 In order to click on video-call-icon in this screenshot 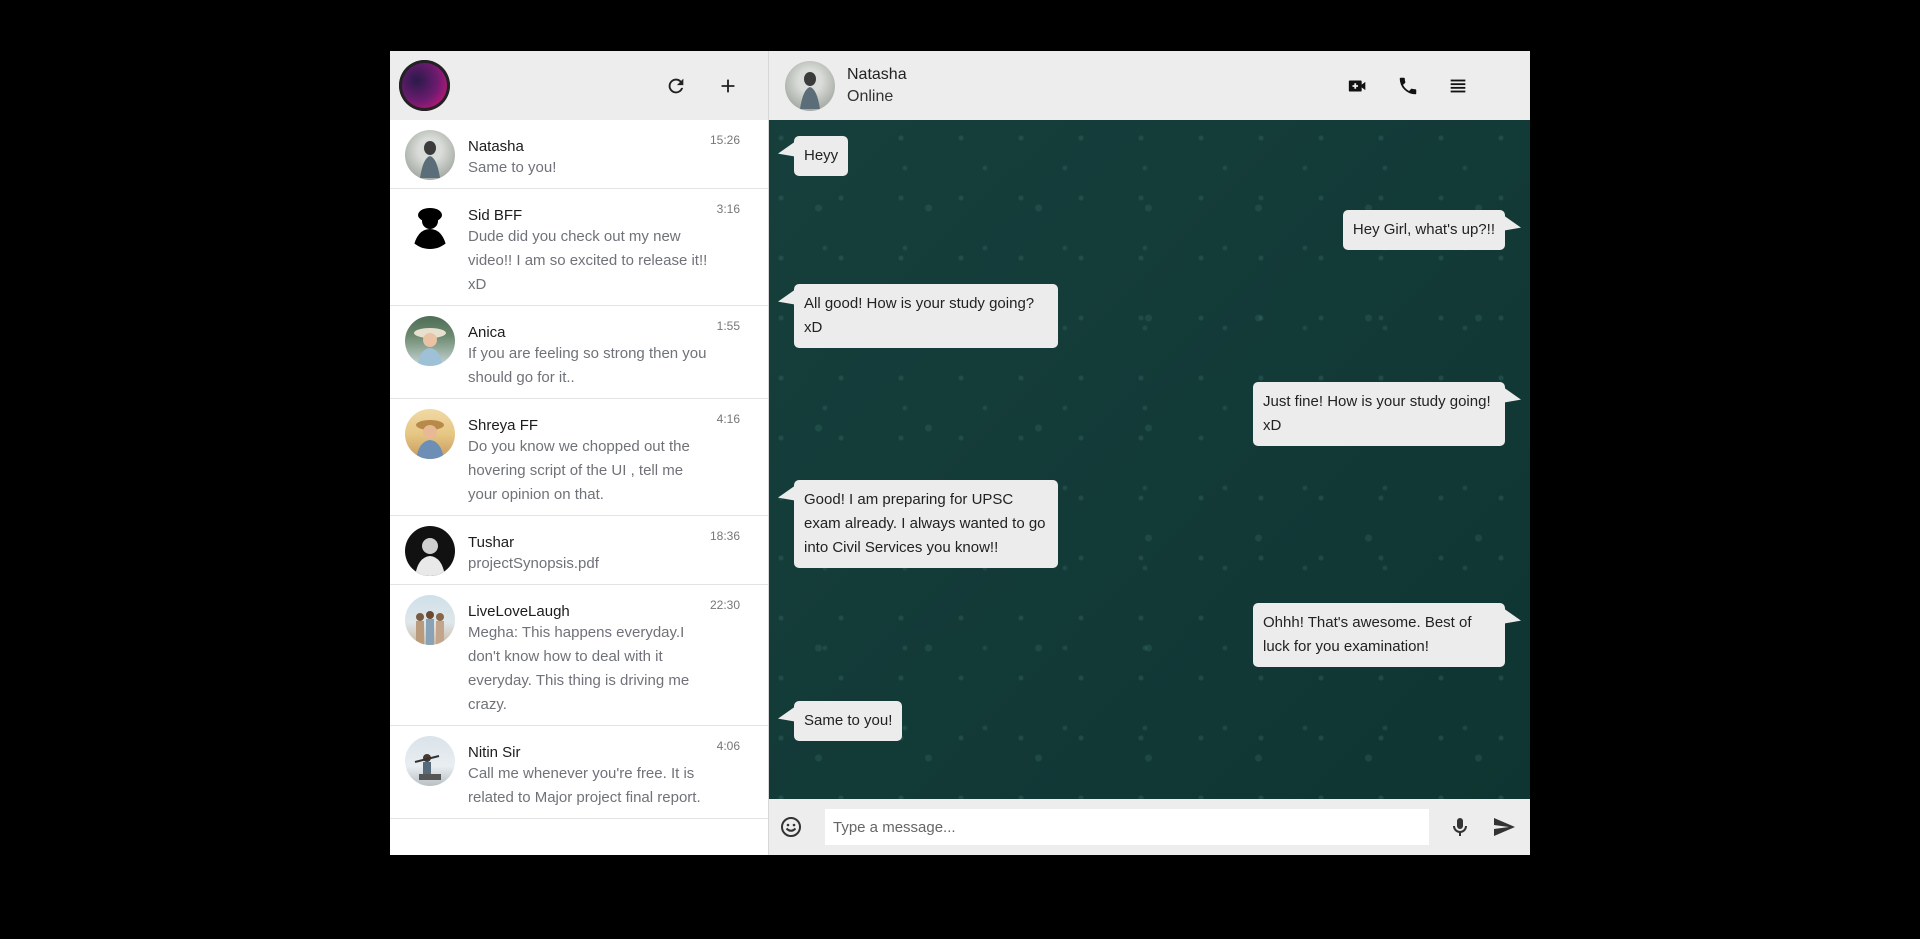, I will do `click(1358, 86)`.